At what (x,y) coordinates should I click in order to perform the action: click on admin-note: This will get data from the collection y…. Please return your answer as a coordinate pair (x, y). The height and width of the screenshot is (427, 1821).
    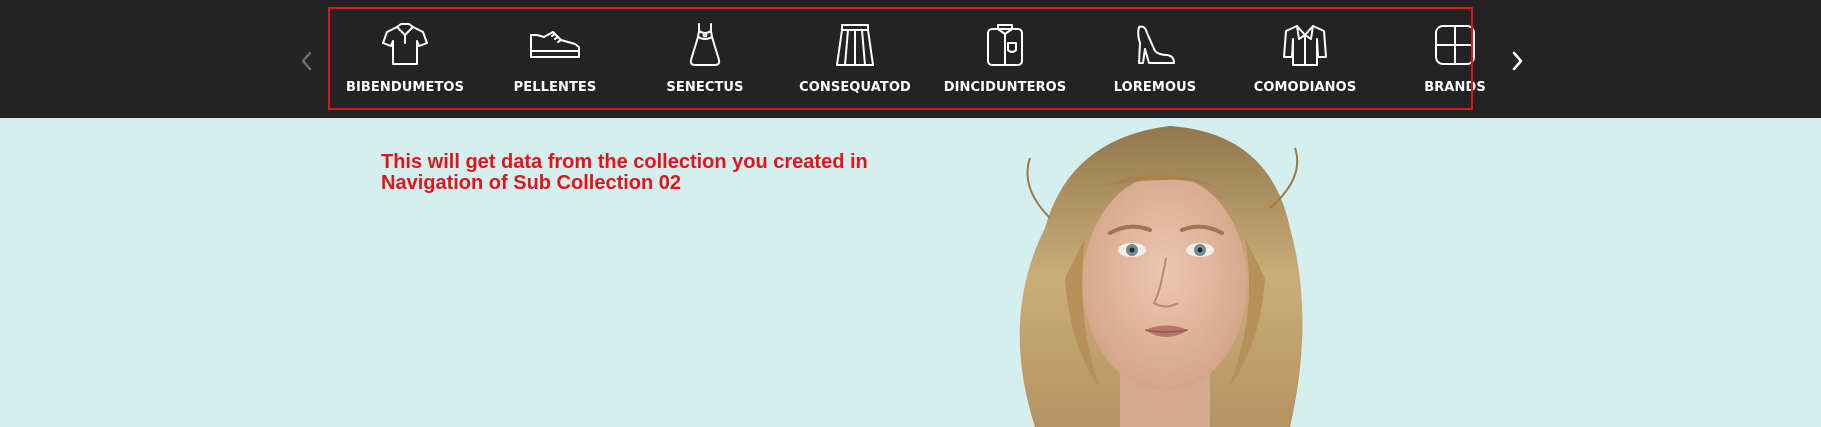
    Looking at the image, I should click on (661, 173).